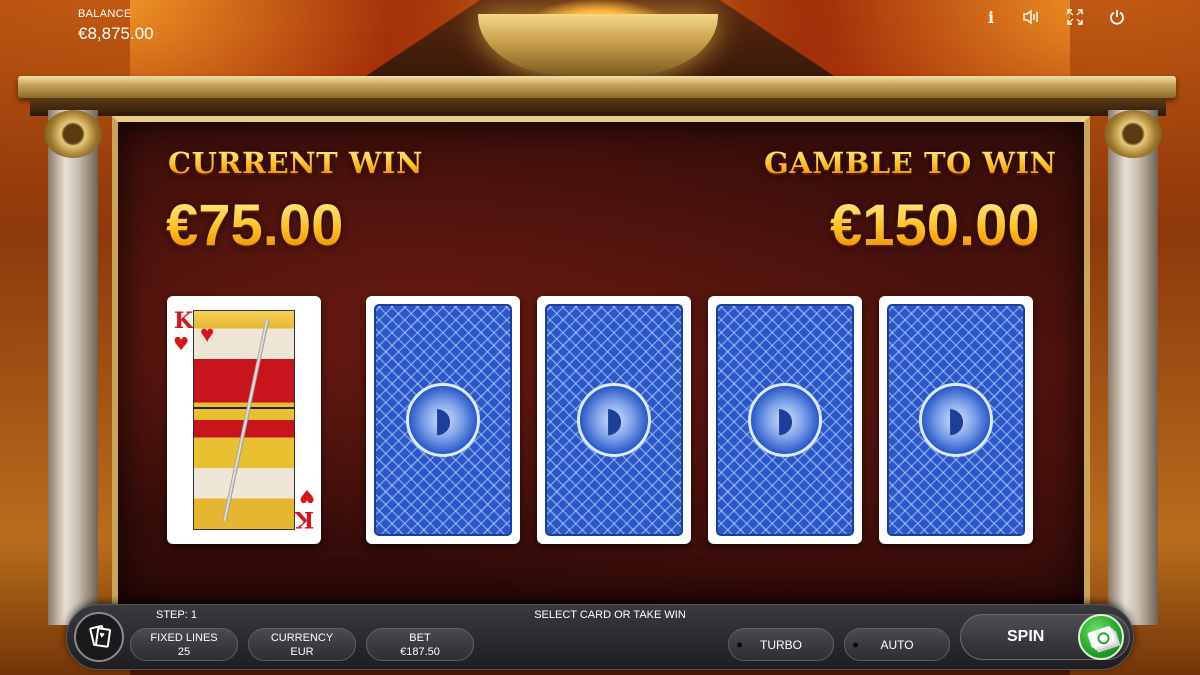 Image resolution: width=1200 pixels, height=675 pixels. Describe the element at coordinates (420, 651) in the screenshot. I see `bet-value: €187.50` at that location.